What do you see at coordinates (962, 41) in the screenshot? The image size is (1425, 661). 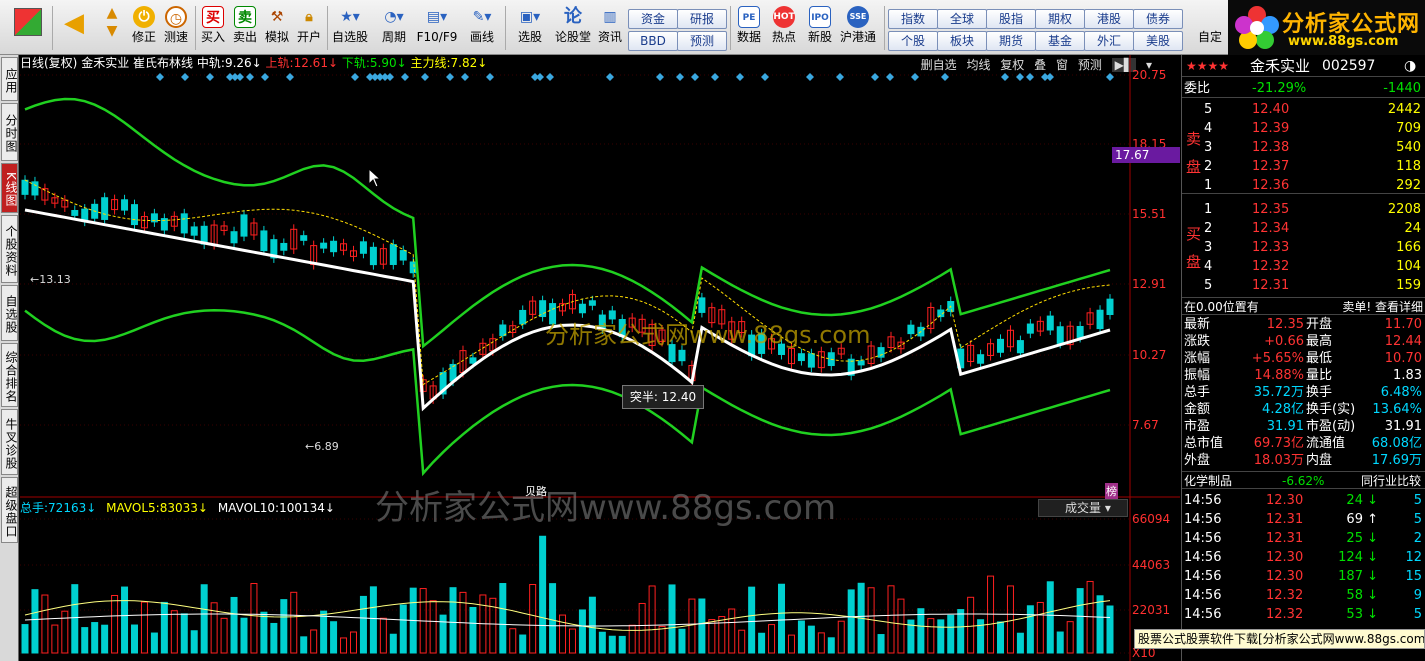 I see `sector-button: 板块` at bounding box center [962, 41].